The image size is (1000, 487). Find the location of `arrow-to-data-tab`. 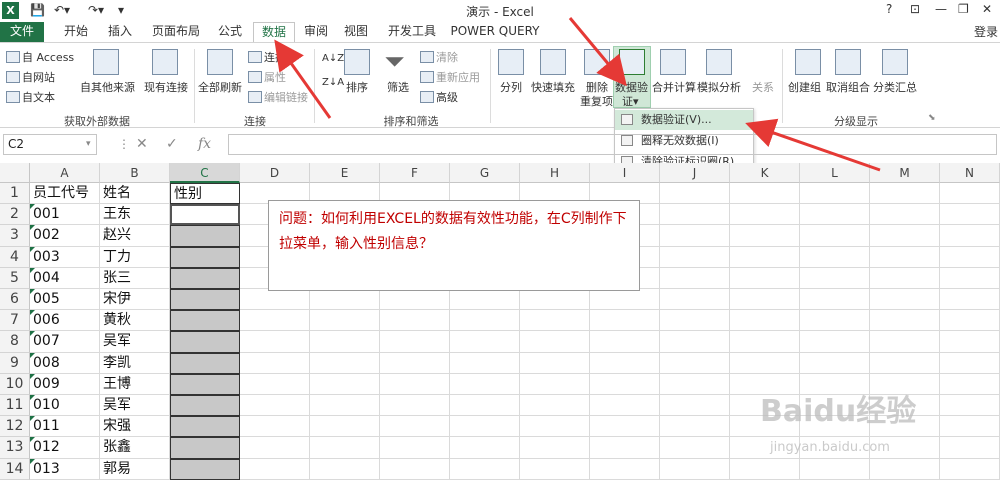

arrow-to-data-tab is located at coordinates (303, 79).